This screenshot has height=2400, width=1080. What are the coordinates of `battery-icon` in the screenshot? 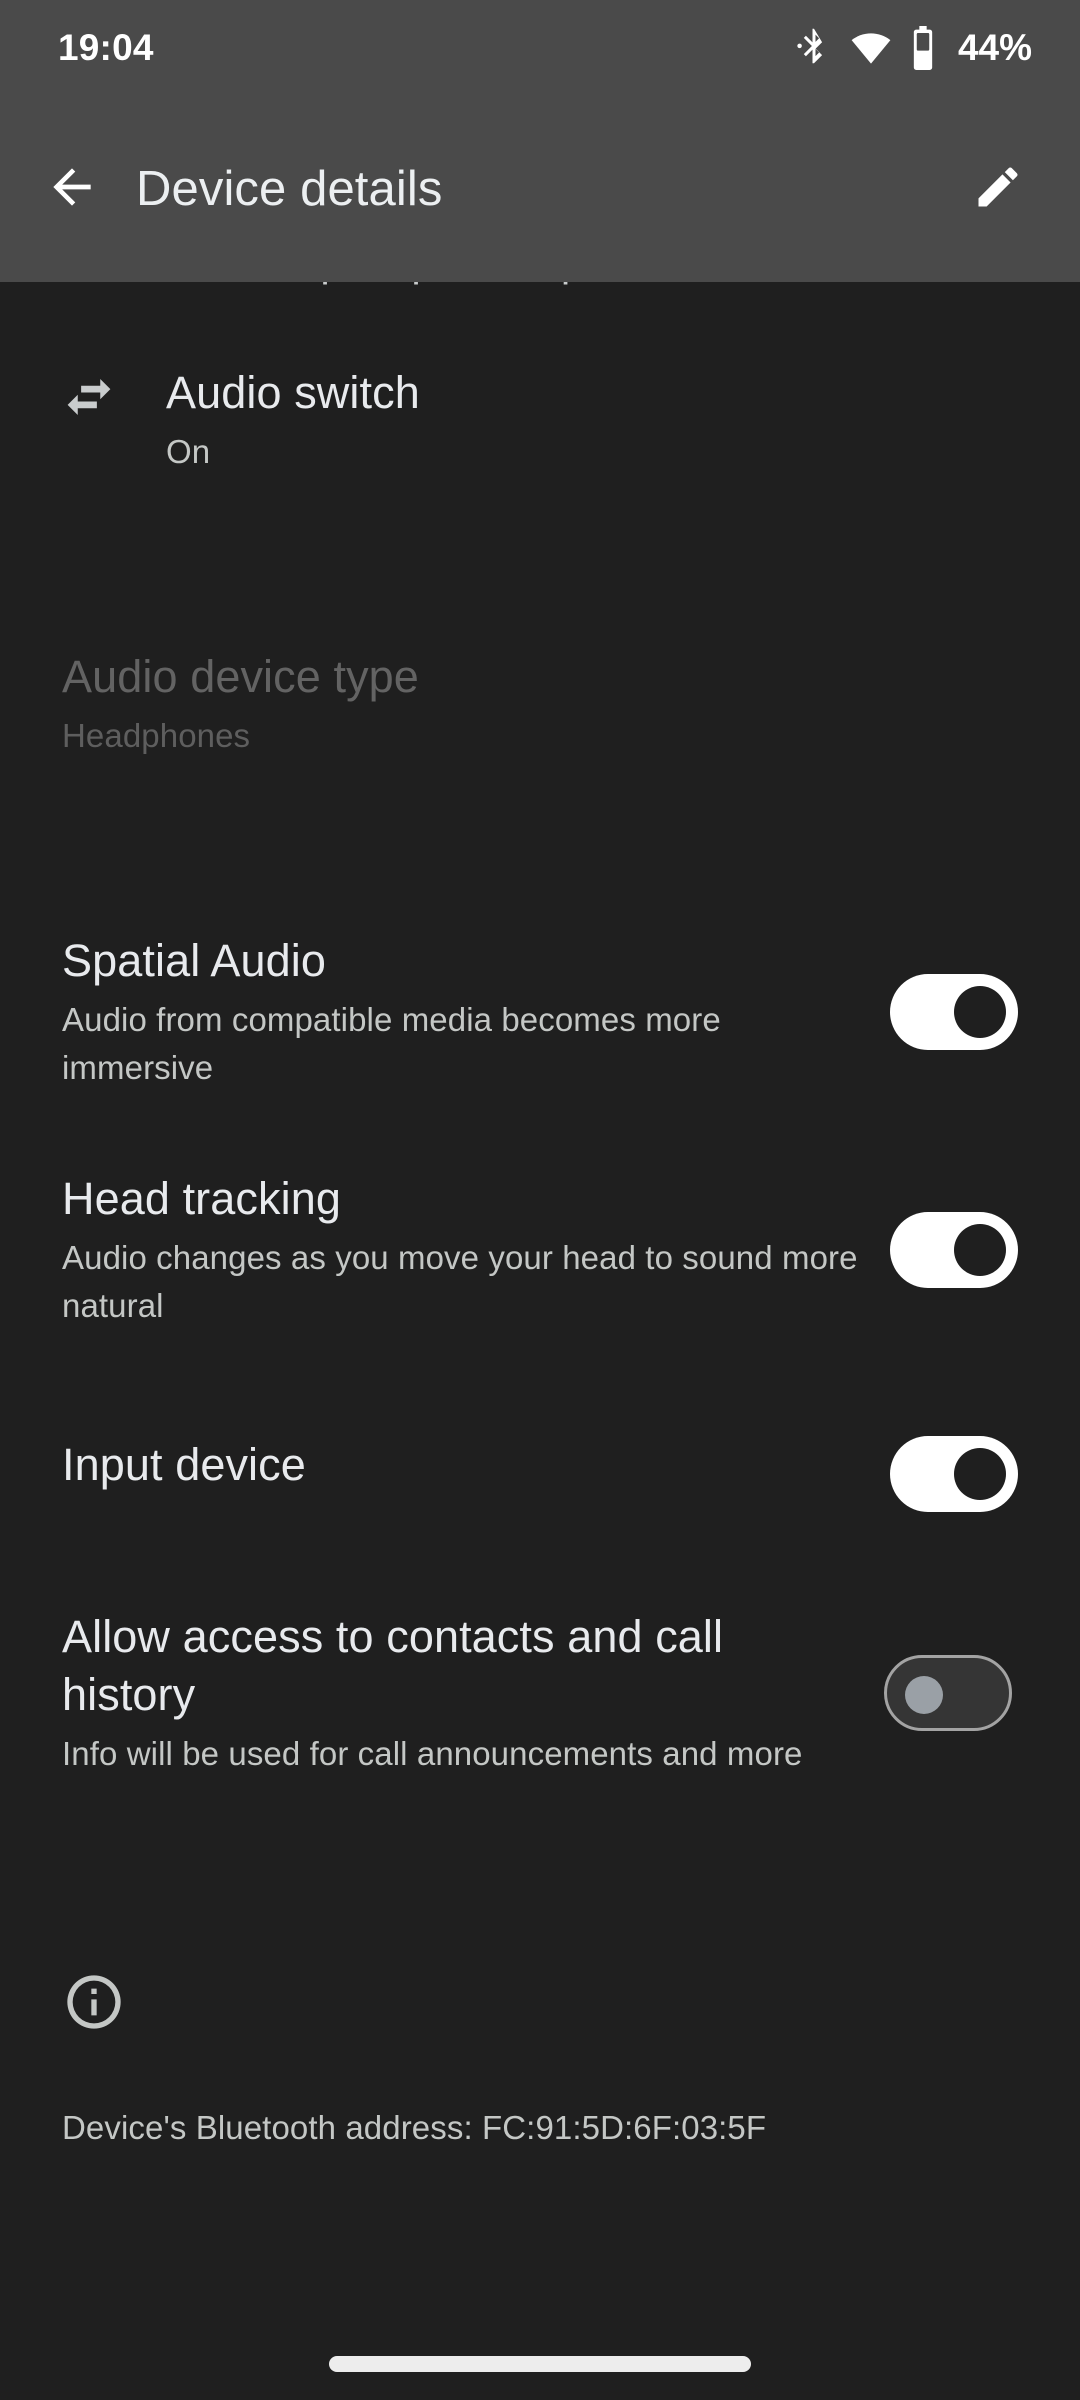 It's located at (923, 48).